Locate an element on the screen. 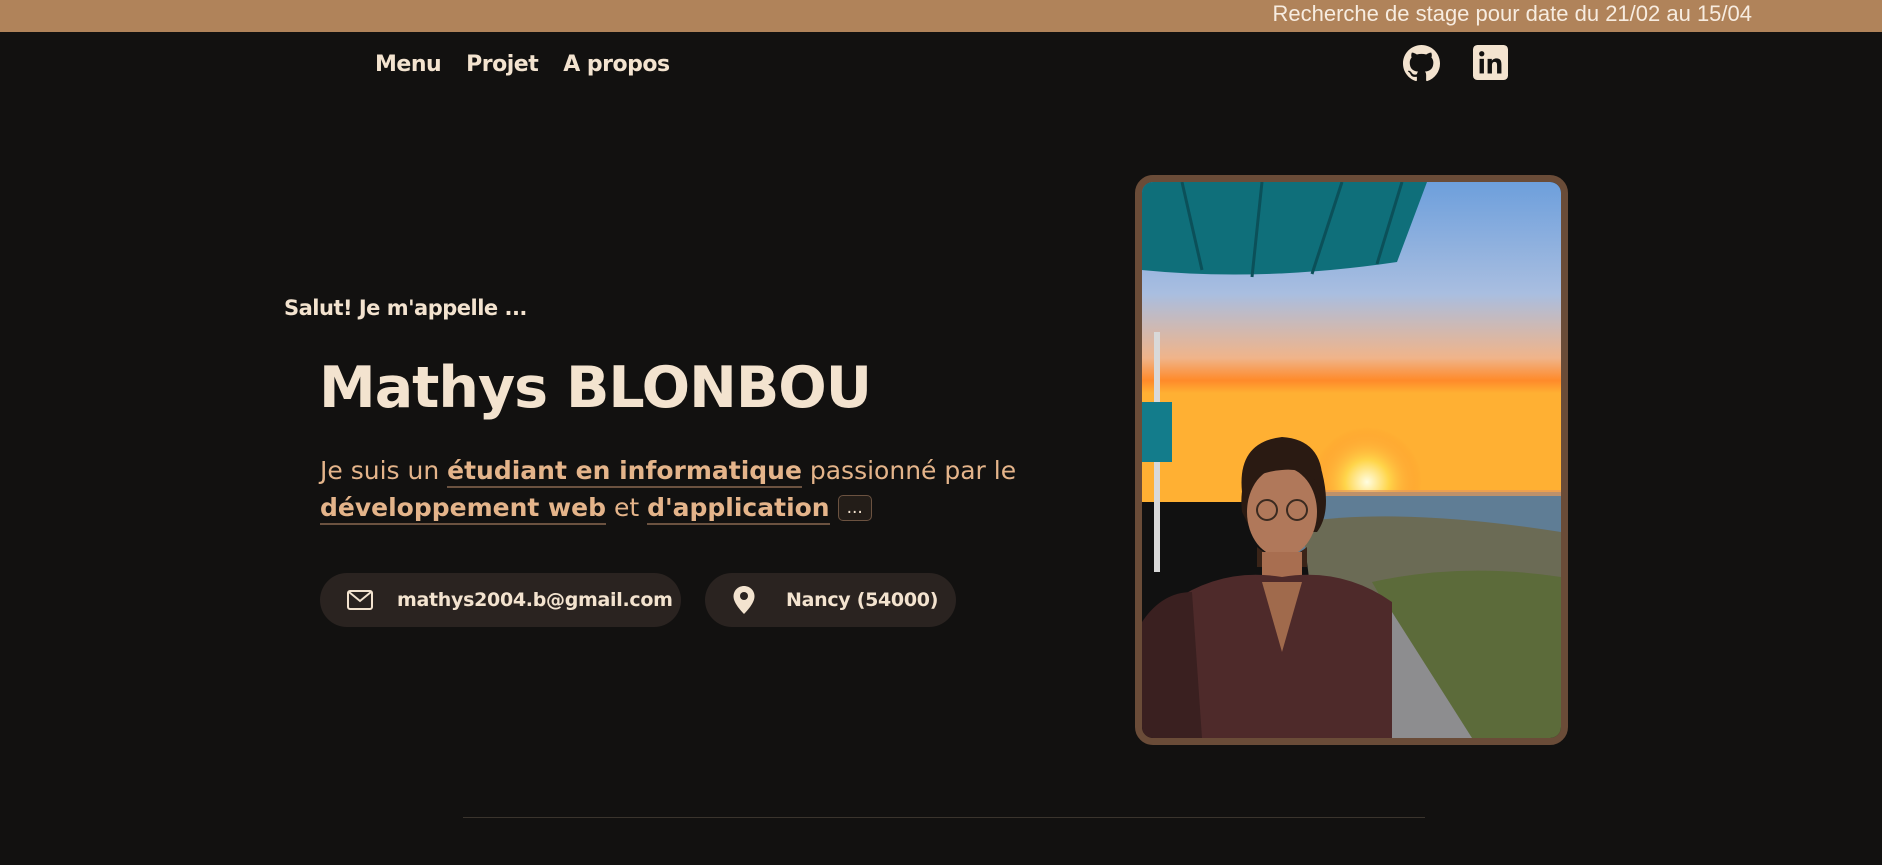 The width and height of the screenshot is (1882, 865). nav-item-projet: Projet is located at coordinates (502, 64).